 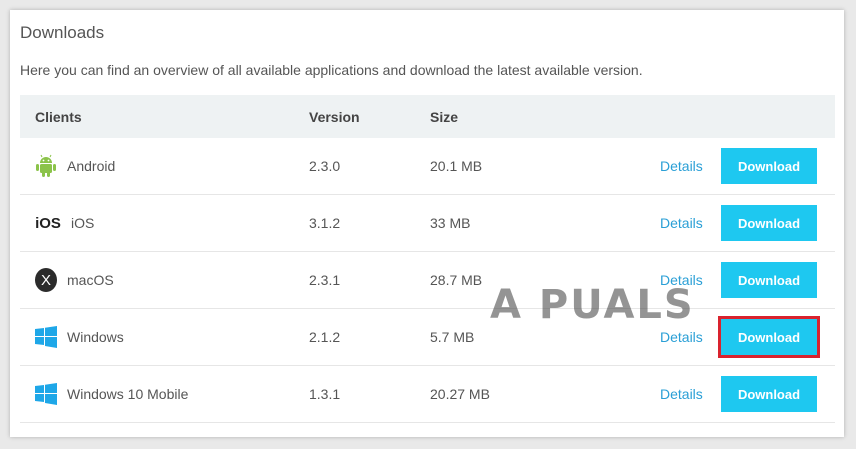 I want to click on version-cell: 3.1.2, so click(x=325, y=223).